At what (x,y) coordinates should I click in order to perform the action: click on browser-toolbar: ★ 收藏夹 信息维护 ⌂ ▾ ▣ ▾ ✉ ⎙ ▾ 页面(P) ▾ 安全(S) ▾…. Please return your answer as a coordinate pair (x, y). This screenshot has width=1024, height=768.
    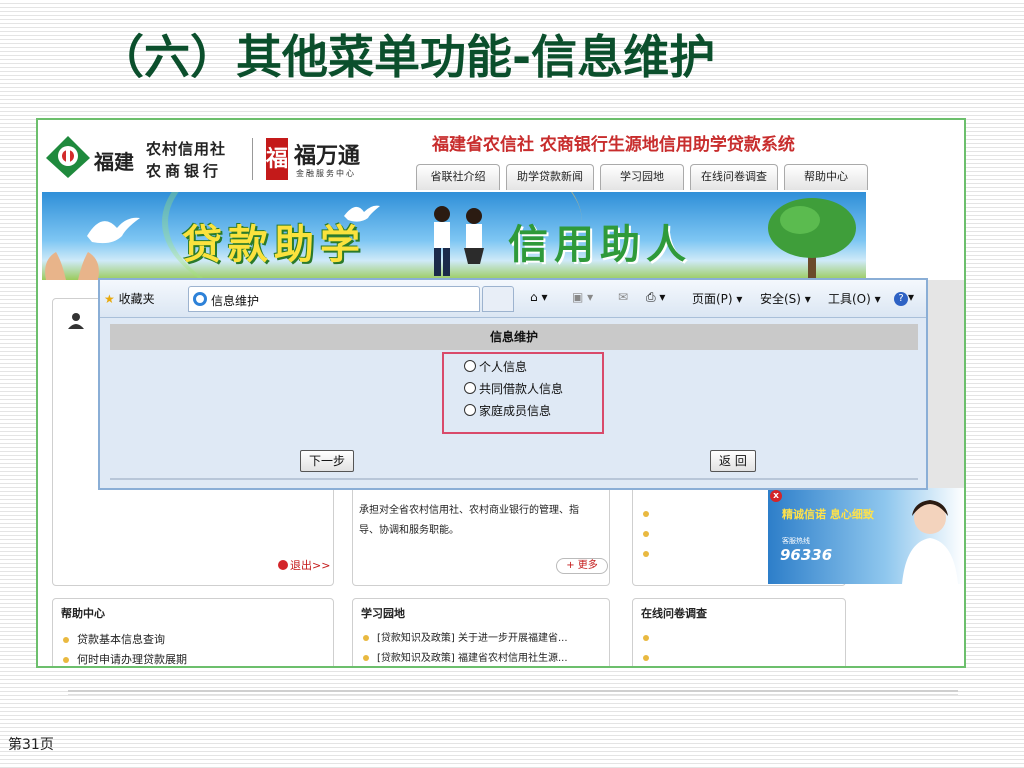
    Looking at the image, I should click on (513, 299).